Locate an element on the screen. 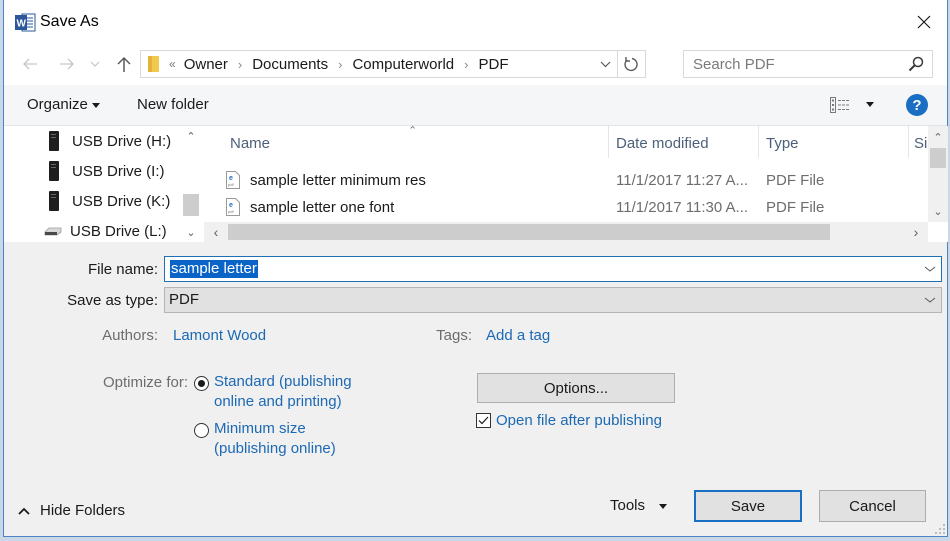  optimize-minimum-line2: (publishing online) is located at coordinates (275, 448).